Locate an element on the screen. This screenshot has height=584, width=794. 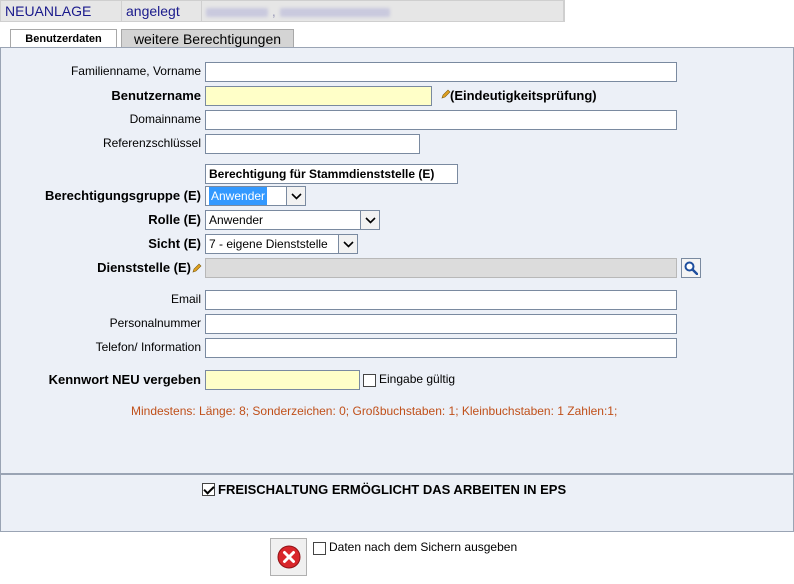
personnel-label: Personalnummer is located at coordinates (155, 323).